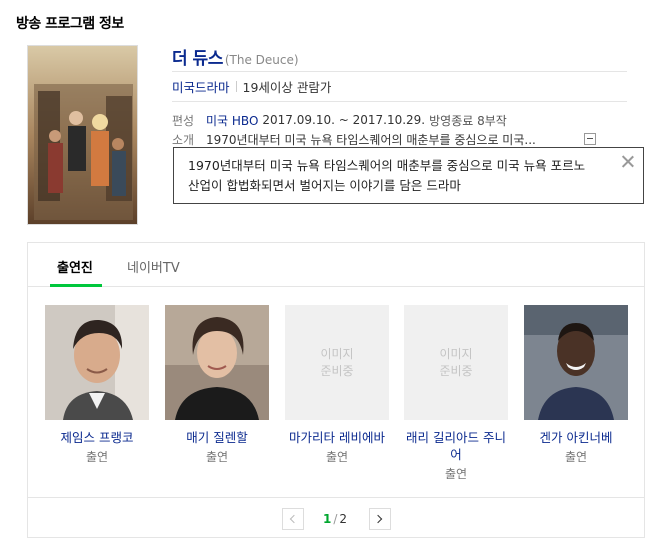  I want to click on cast-member: 겐가 아킨너베 출연, so click(576, 385).